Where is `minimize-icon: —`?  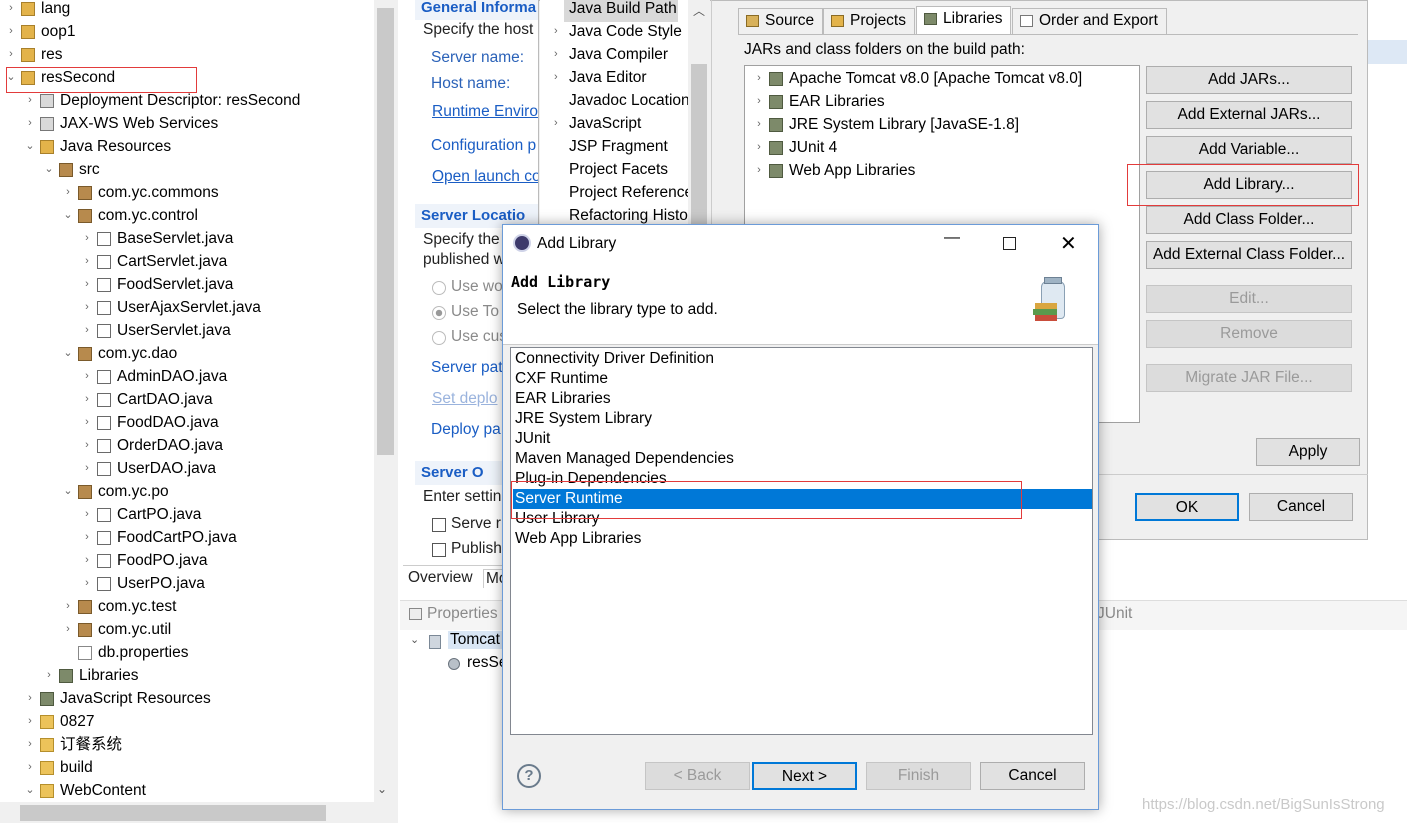 minimize-icon: — is located at coordinates (952, 238).